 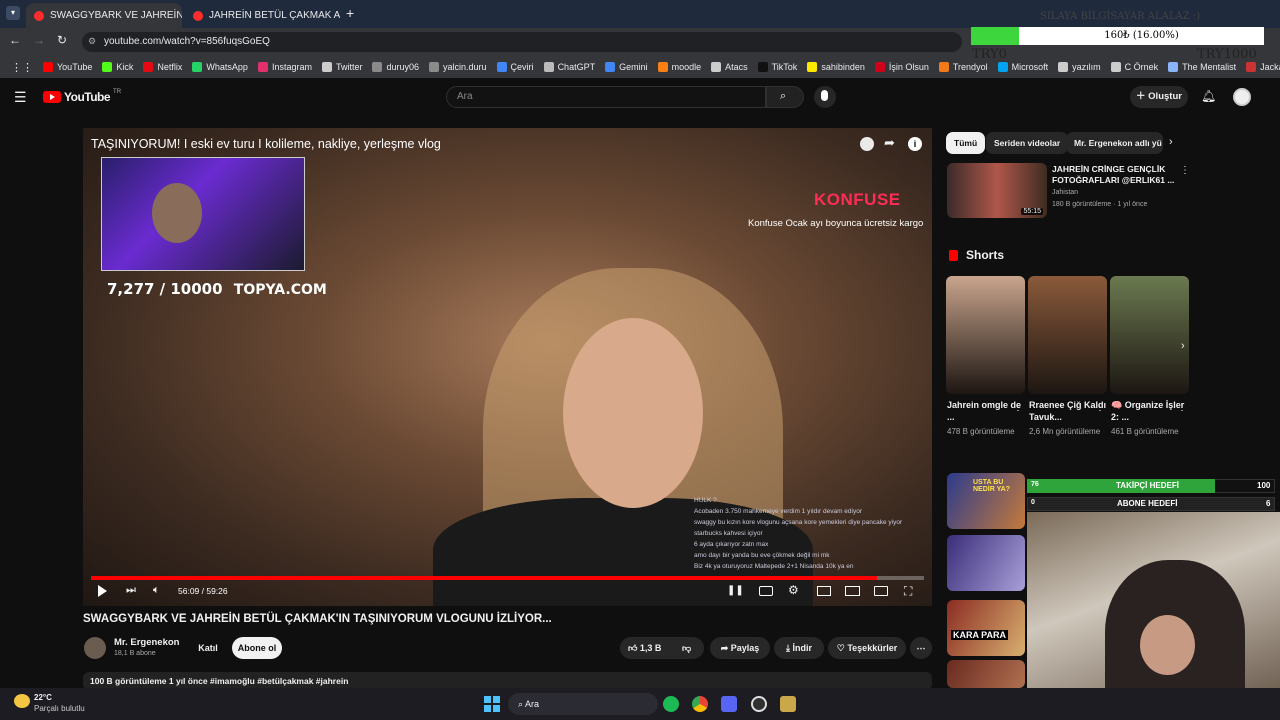 What do you see at coordinates (788, 704) in the screenshot?
I see `app-icon` at bounding box center [788, 704].